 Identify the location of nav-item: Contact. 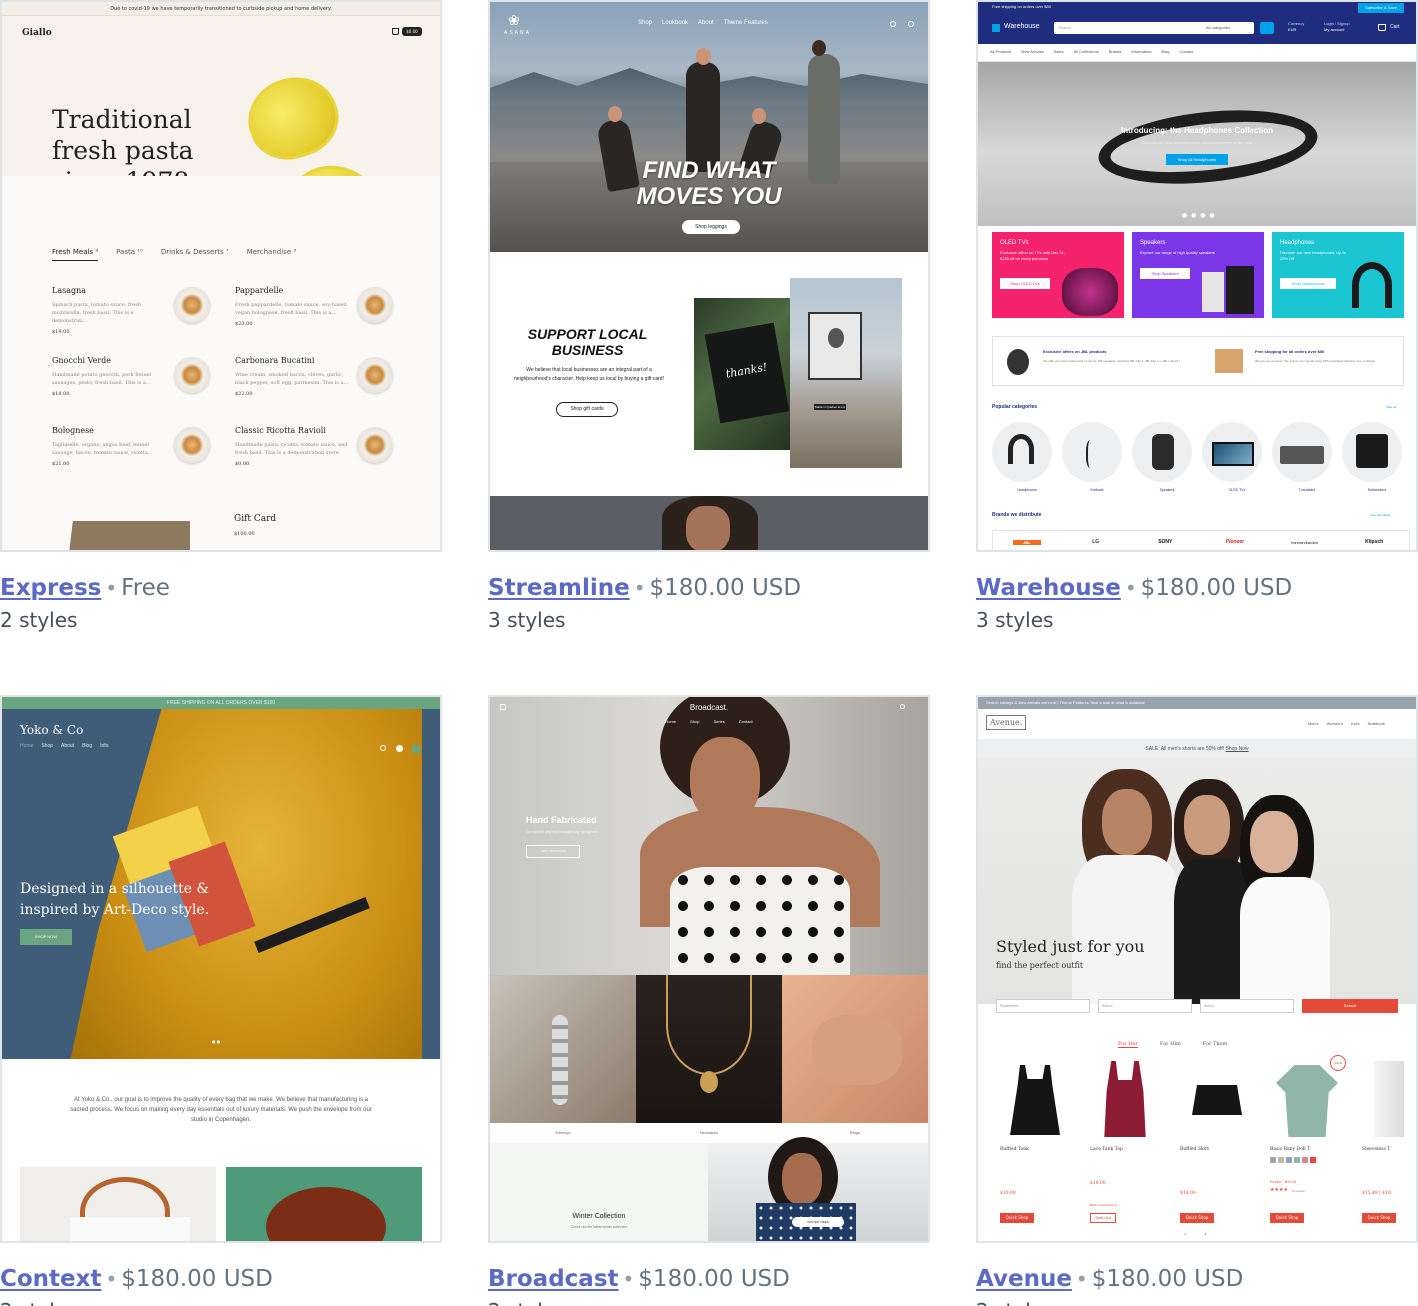
(1186, 52).